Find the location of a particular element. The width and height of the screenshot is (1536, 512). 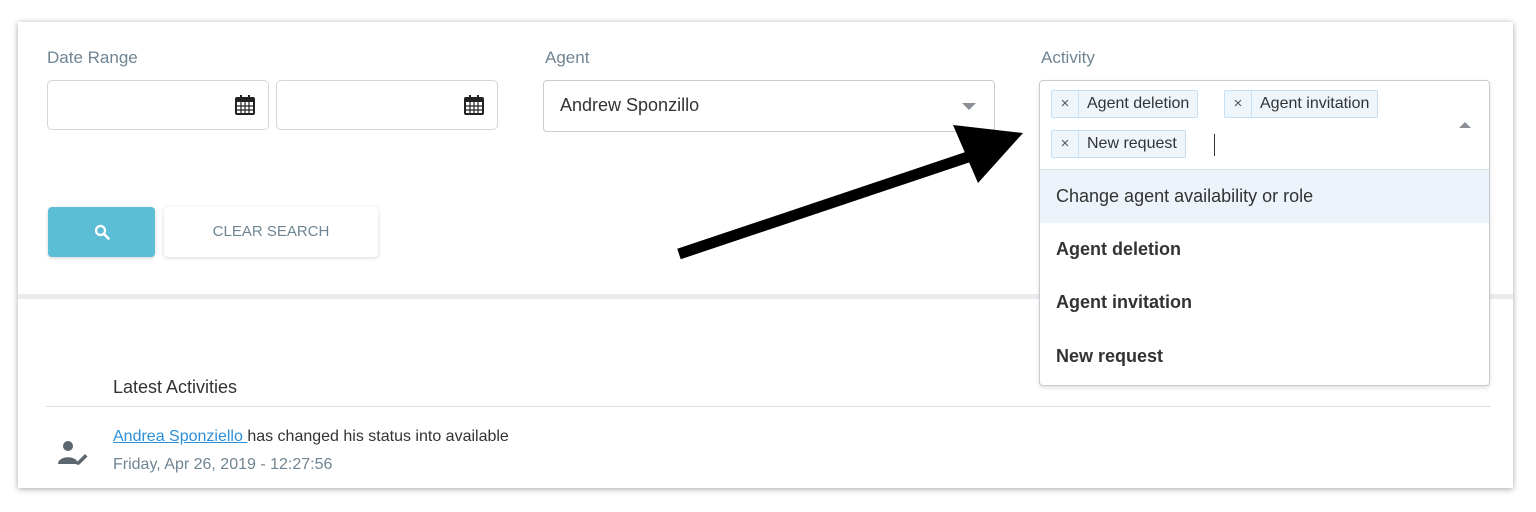

search-icon is located at coordinates (102, 232).